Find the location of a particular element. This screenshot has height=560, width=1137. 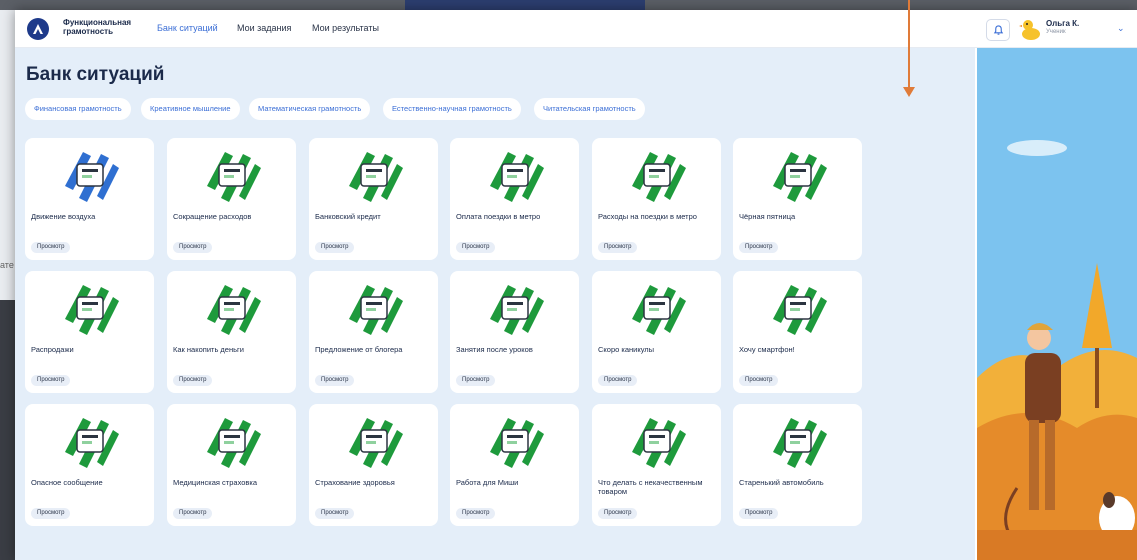

nav-item-my-results: Мои результаты is located at coordinates (345, 28).